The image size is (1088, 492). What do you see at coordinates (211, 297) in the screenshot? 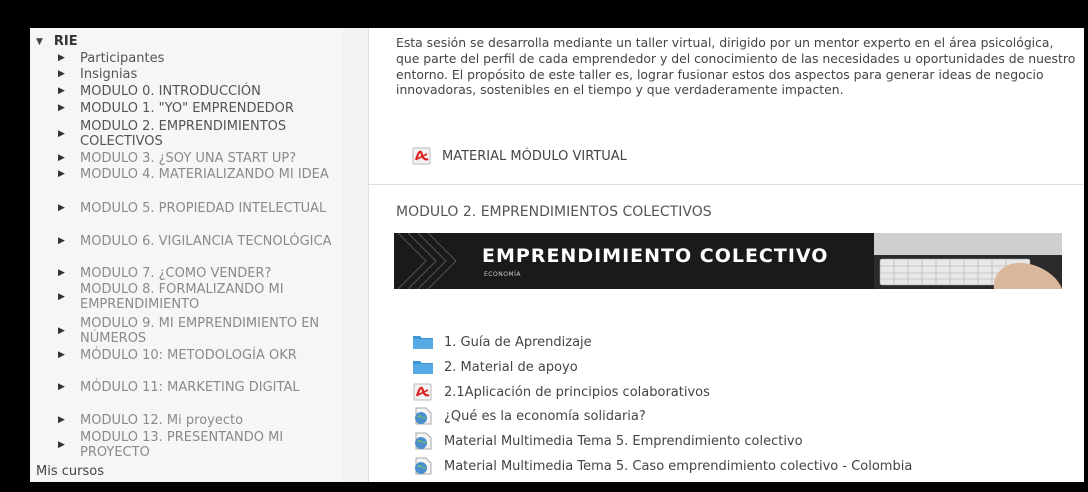
I see `sidebar-item-label: MODULO 8. FORMALIZANDO MI EMPRENDIMIENTO` at bounding box center [211, 297].